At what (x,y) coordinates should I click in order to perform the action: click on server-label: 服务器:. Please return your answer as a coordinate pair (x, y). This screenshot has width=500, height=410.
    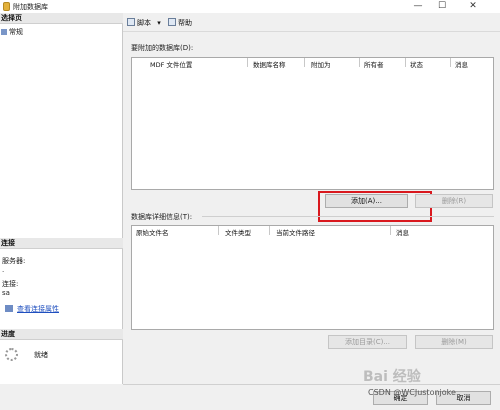
    Looking at the image, I should click on (14, 261).